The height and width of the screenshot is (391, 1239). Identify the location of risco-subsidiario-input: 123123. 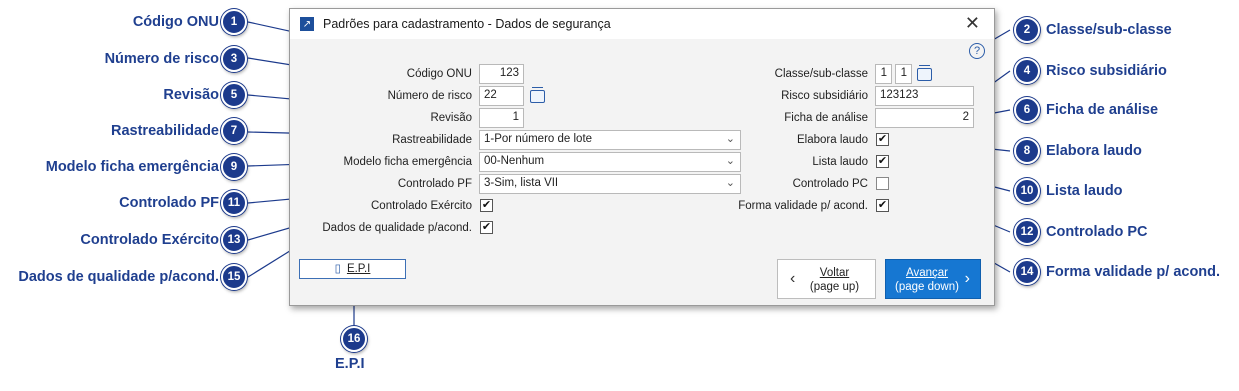
(924, 96).